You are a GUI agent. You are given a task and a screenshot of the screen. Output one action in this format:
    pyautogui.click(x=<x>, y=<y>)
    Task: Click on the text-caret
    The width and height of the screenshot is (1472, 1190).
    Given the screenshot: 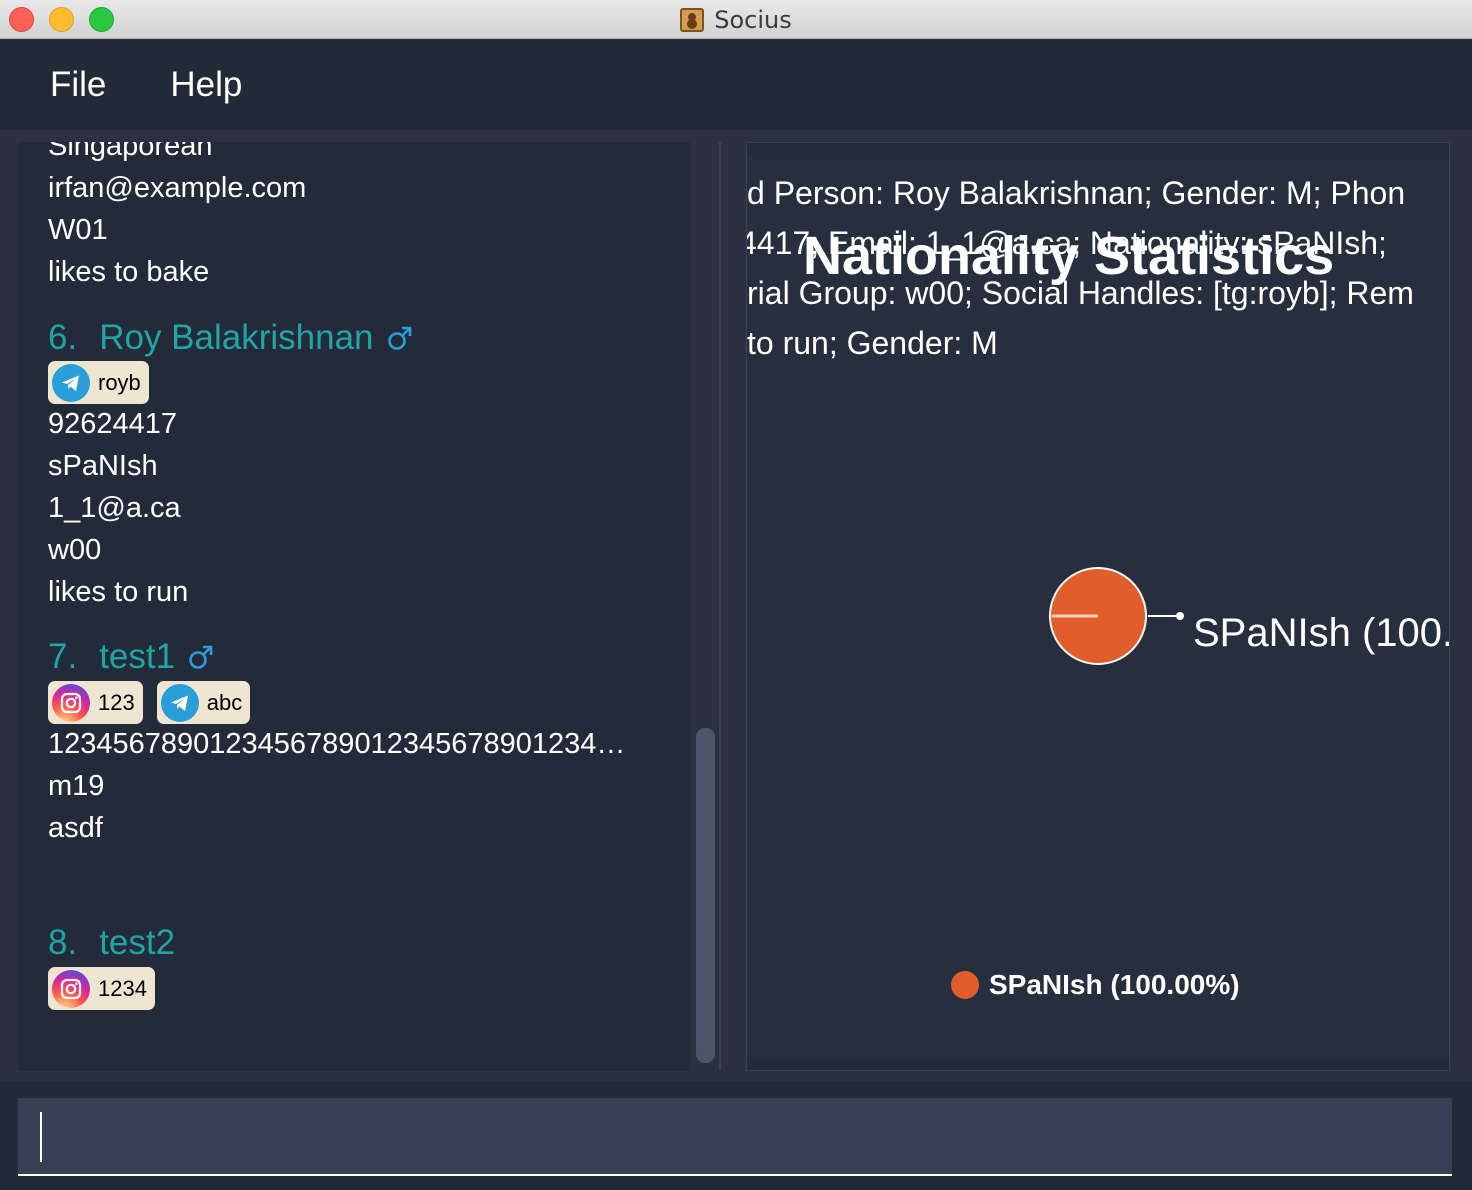 What is the action you would take?
    pyautogui.click(x=41, y=1137)
    